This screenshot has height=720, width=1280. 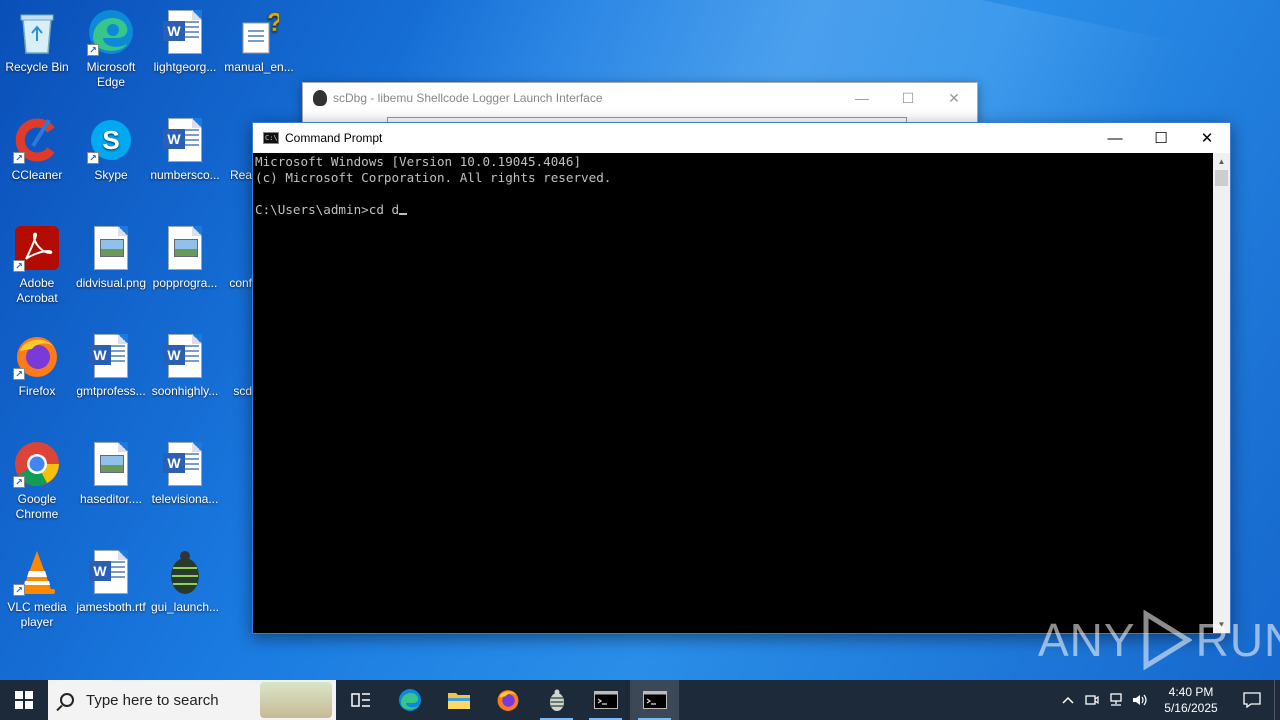 What do you see at coordinates (111, 248) in the screenshot?
I see `image-file-icon` at bounding box center [111, 248].